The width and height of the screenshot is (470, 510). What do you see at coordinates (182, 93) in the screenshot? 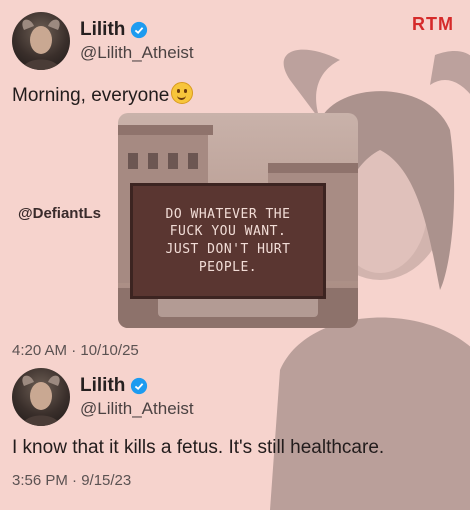
I see `smiling-face-emoji-icon` at bounding box center [182, 93].